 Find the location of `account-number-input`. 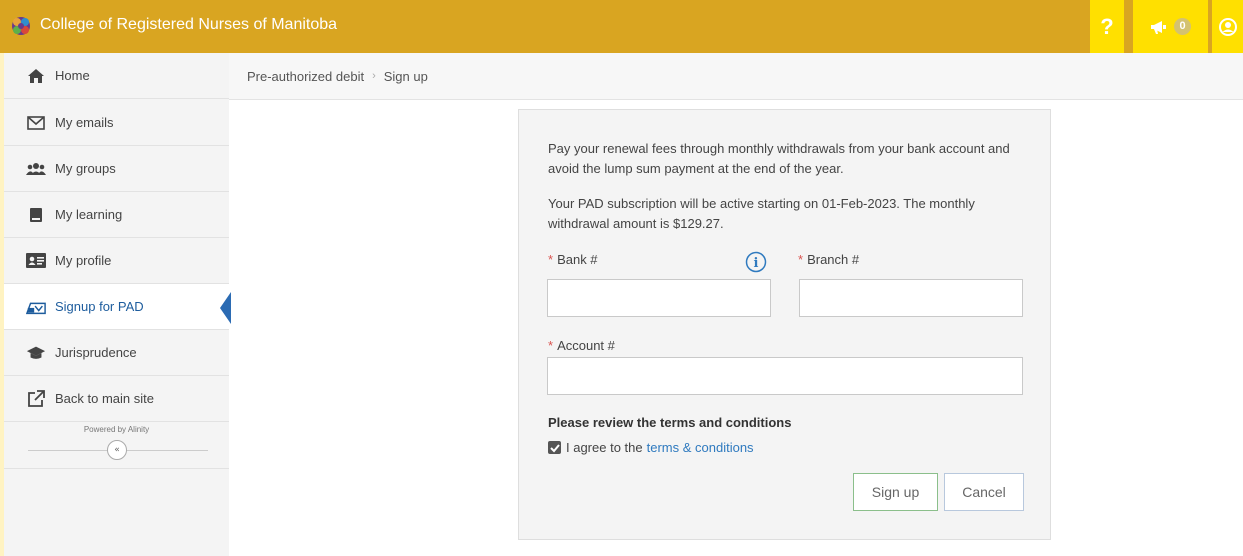

account-number-input is located at coordinates (785, 376).